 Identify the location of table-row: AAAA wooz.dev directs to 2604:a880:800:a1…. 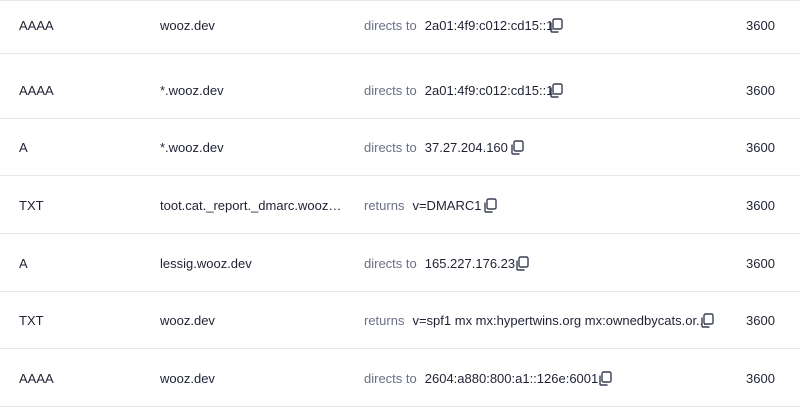
(400, 378).